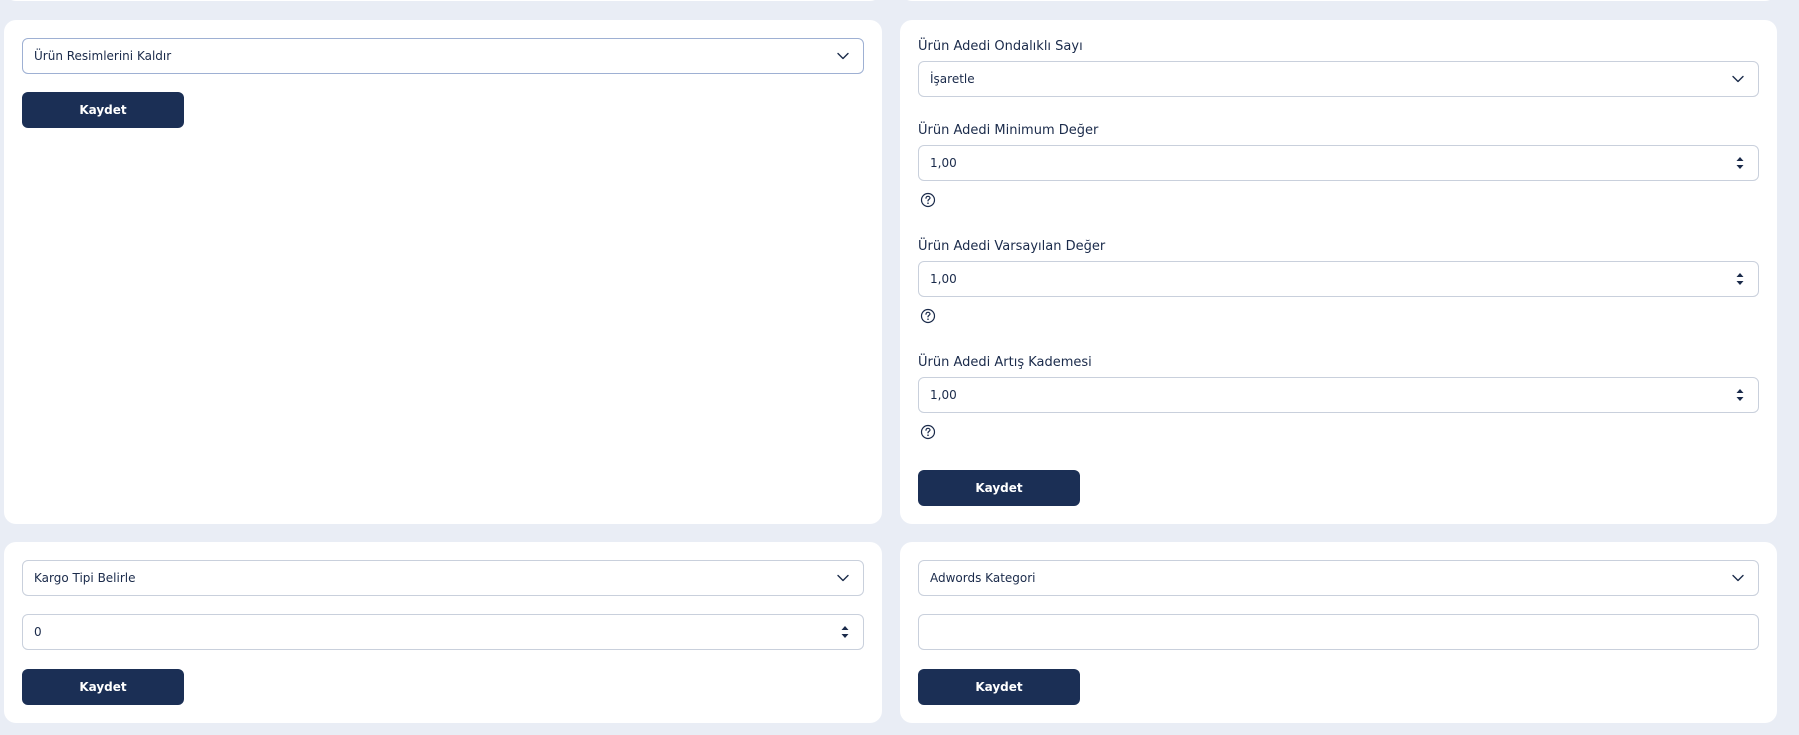 The height and width of the screenshot is (735, 1799). Describe the element at coordinates (1338, 0) in the screenshot. I see `previous-card-bottom-right` at that location.